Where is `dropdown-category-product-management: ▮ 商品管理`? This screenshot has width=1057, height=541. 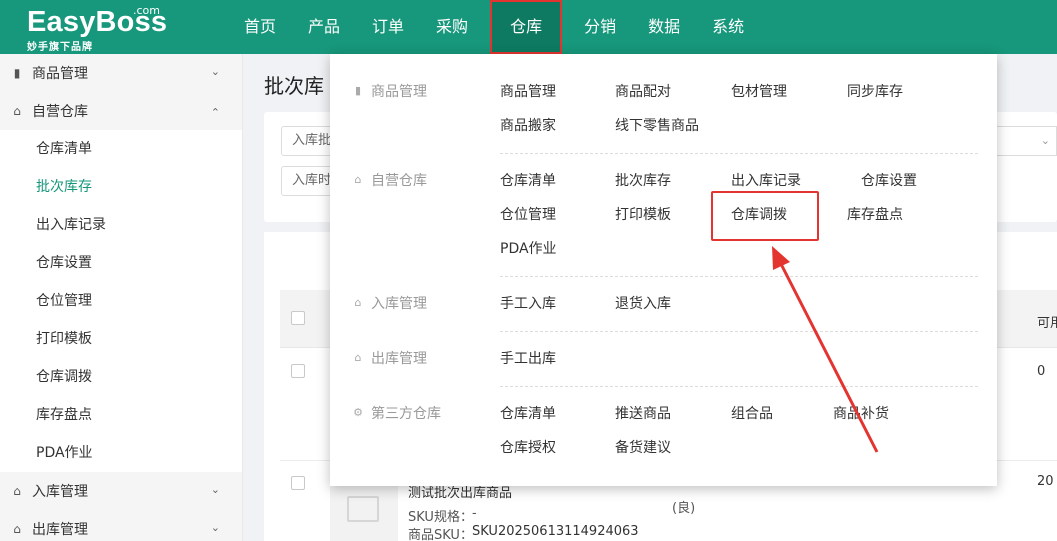
dropdown-category-product-management: ▮ 商品管理 is located at coordinates (389, 91).